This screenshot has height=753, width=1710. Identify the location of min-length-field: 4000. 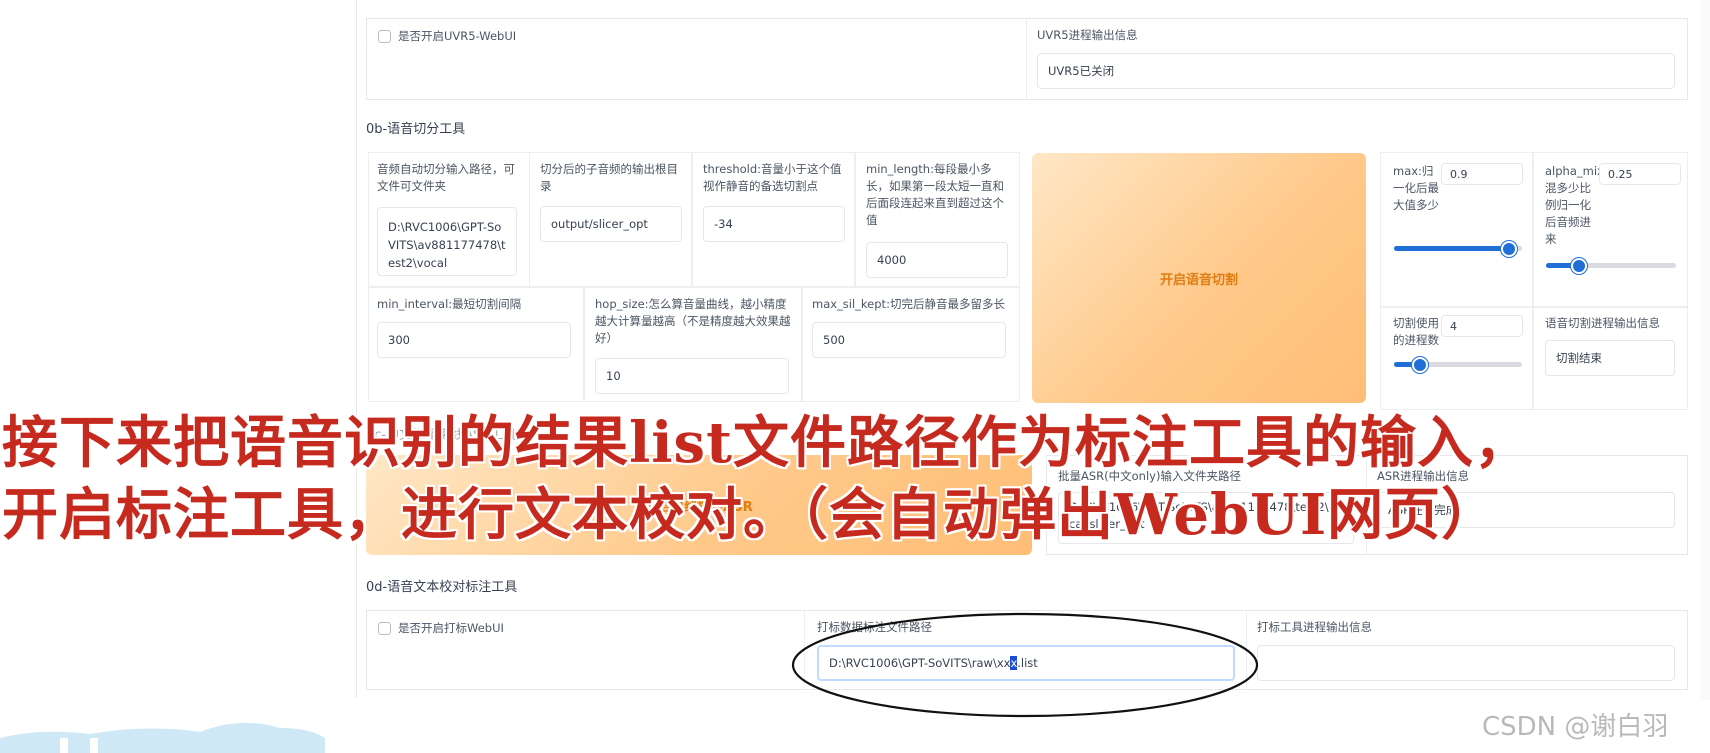
(937, 260).